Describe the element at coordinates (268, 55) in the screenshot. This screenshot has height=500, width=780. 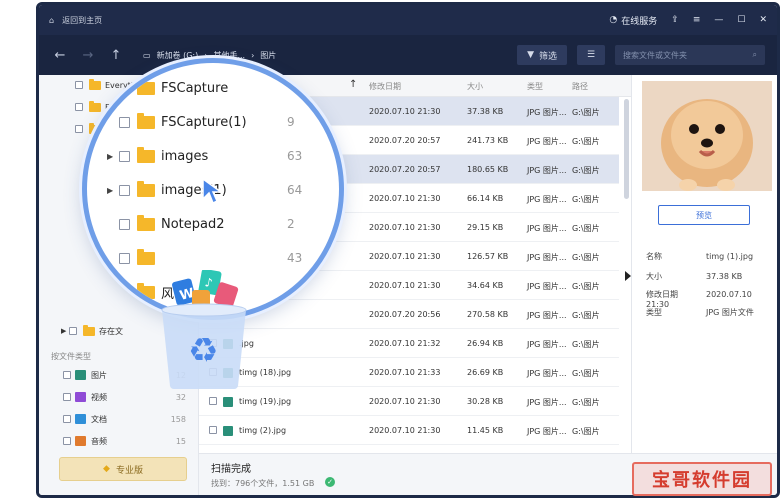
I see `breadcrumb-current: 图片` at that location.